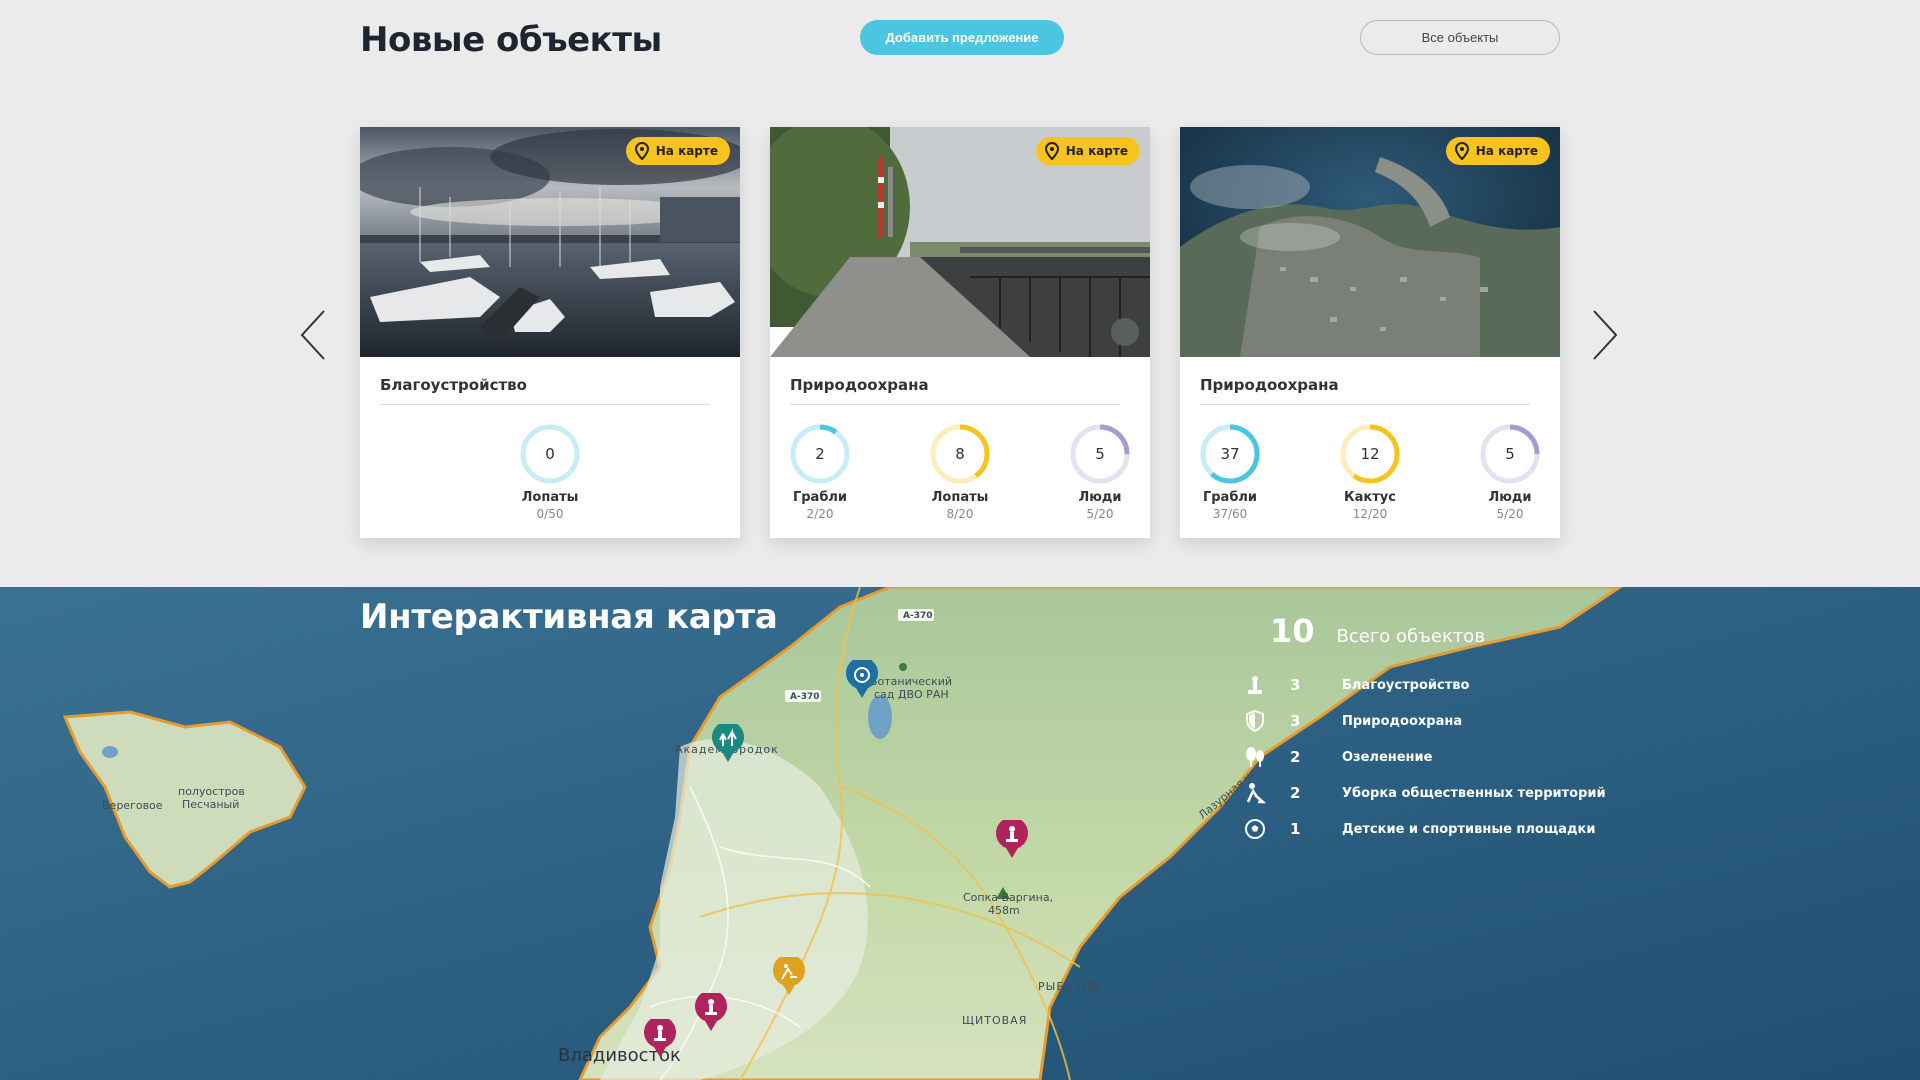 This screenshot has width=1920, height=1080. Describe the element at coordinates (1008, 897) in the screenshot. I see `hill-label-line1: Сопка Варгина,` at that location.